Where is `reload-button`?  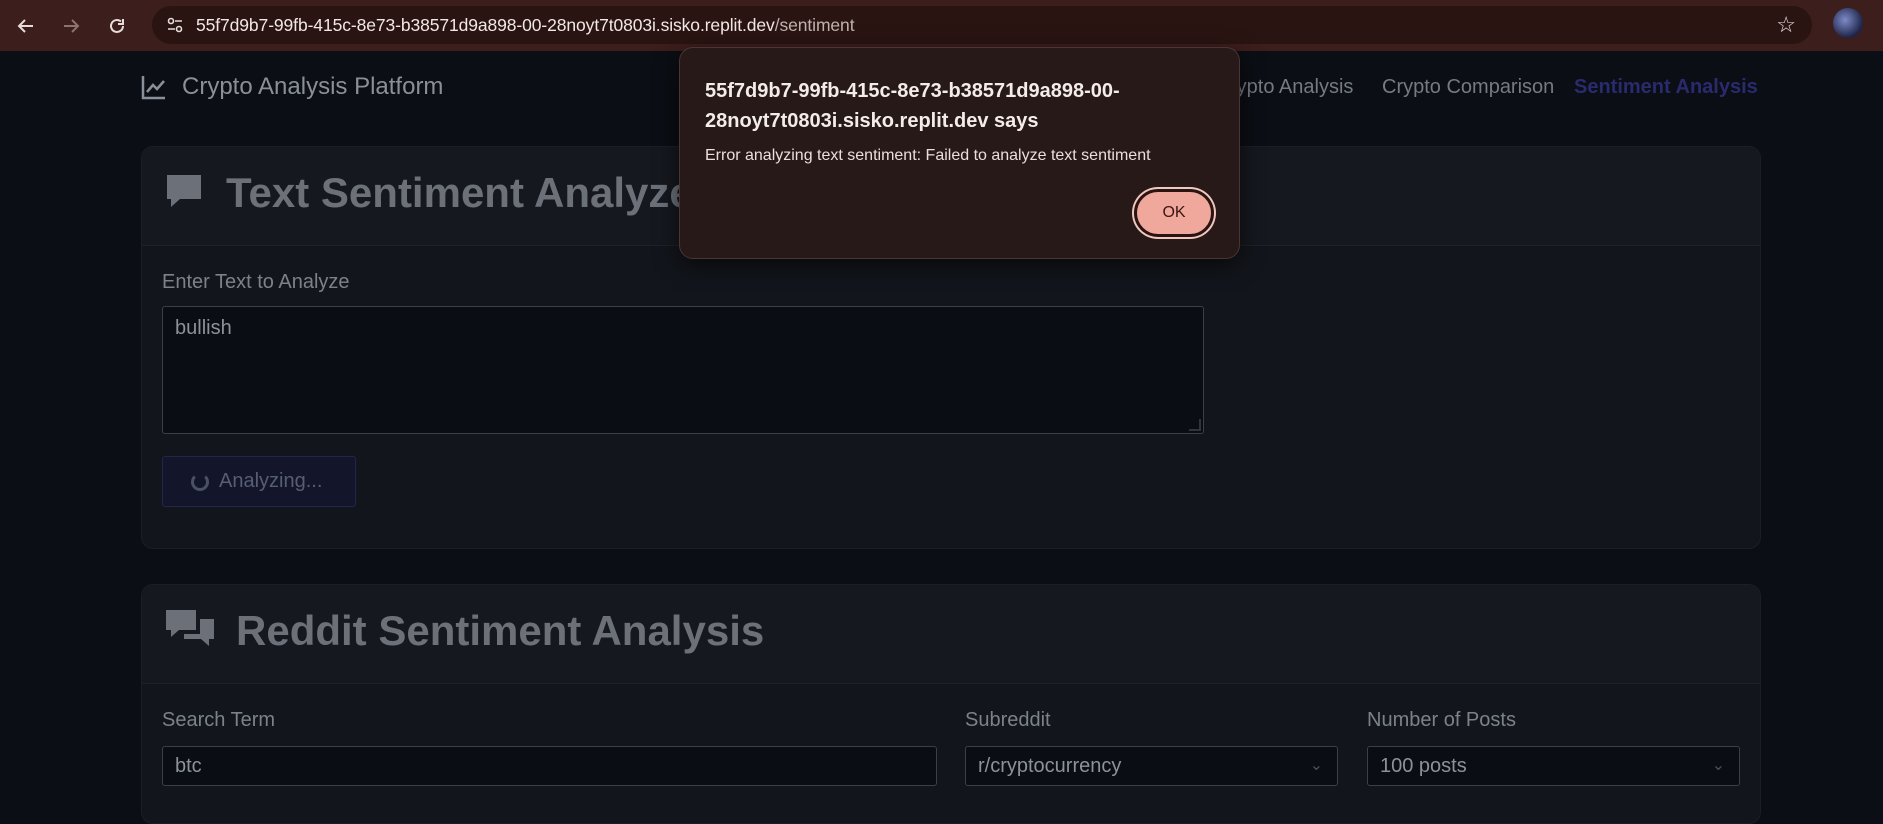
reload-button is located at coordinates (117, 26).